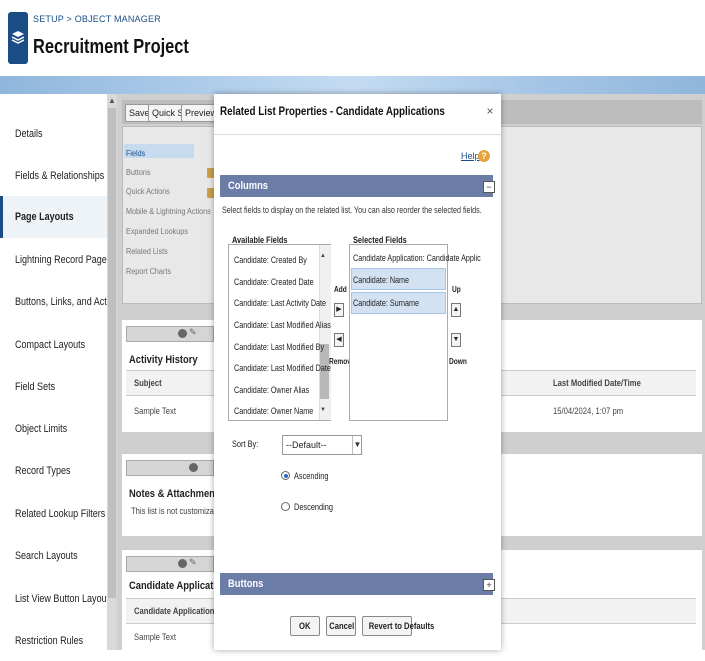 Image resolution: width=705 pixels, height=661 pixels. What do you see at coordinates (245, 444) in the screenshot?
I see `sort-by-label: Sort By:` at bounding box center [245, 444].